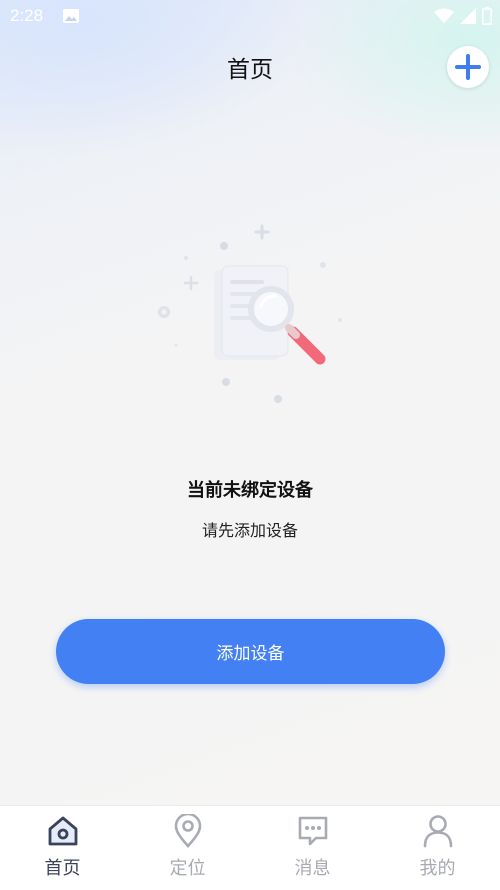 This screenshot has width=500, height=890. I want to click on bottom-tab-bar: 首页 定位 消息 我的, so click(250, 847).